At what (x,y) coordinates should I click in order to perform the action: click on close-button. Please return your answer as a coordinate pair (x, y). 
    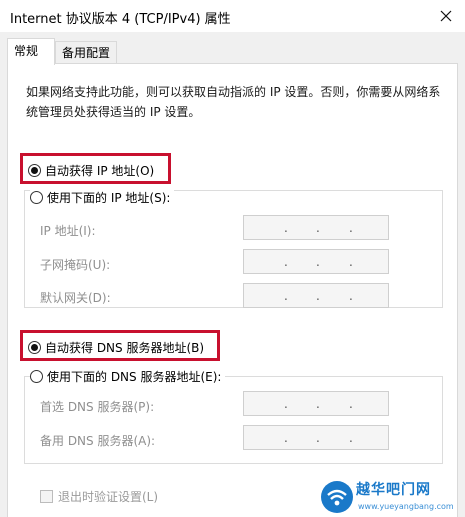
    Looking at the image, I should click on (446, 16).